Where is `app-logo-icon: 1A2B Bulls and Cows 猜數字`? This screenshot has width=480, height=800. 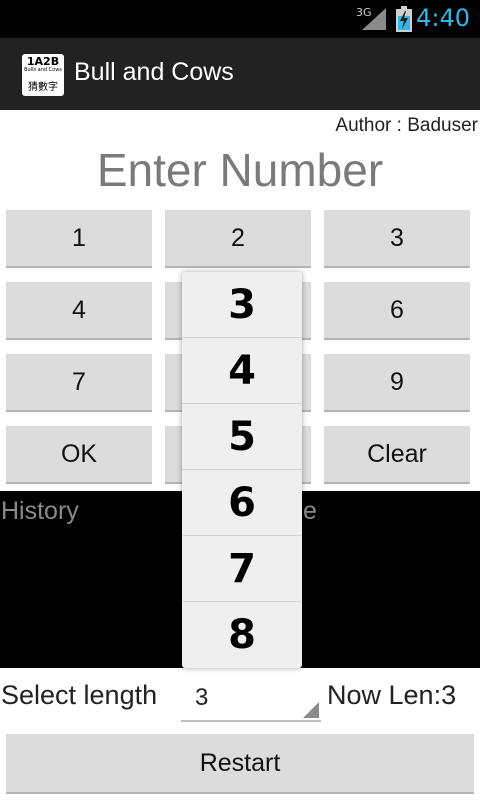
app-logo-icon: 1A2B Bulls and Cows 猜數字 is located at coordinates (43, 75).